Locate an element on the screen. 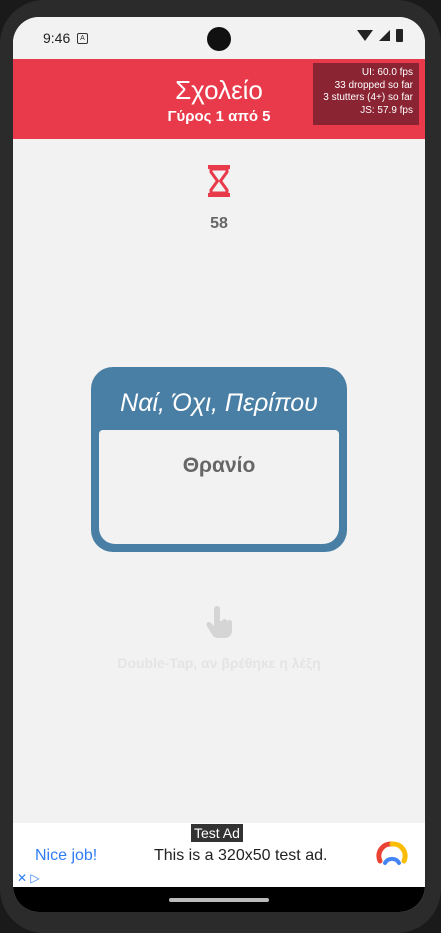 The height and width of the screenshot is (933, 441). ad-text: This is a 320x50 test ad. is located at coordinates (240, 856).